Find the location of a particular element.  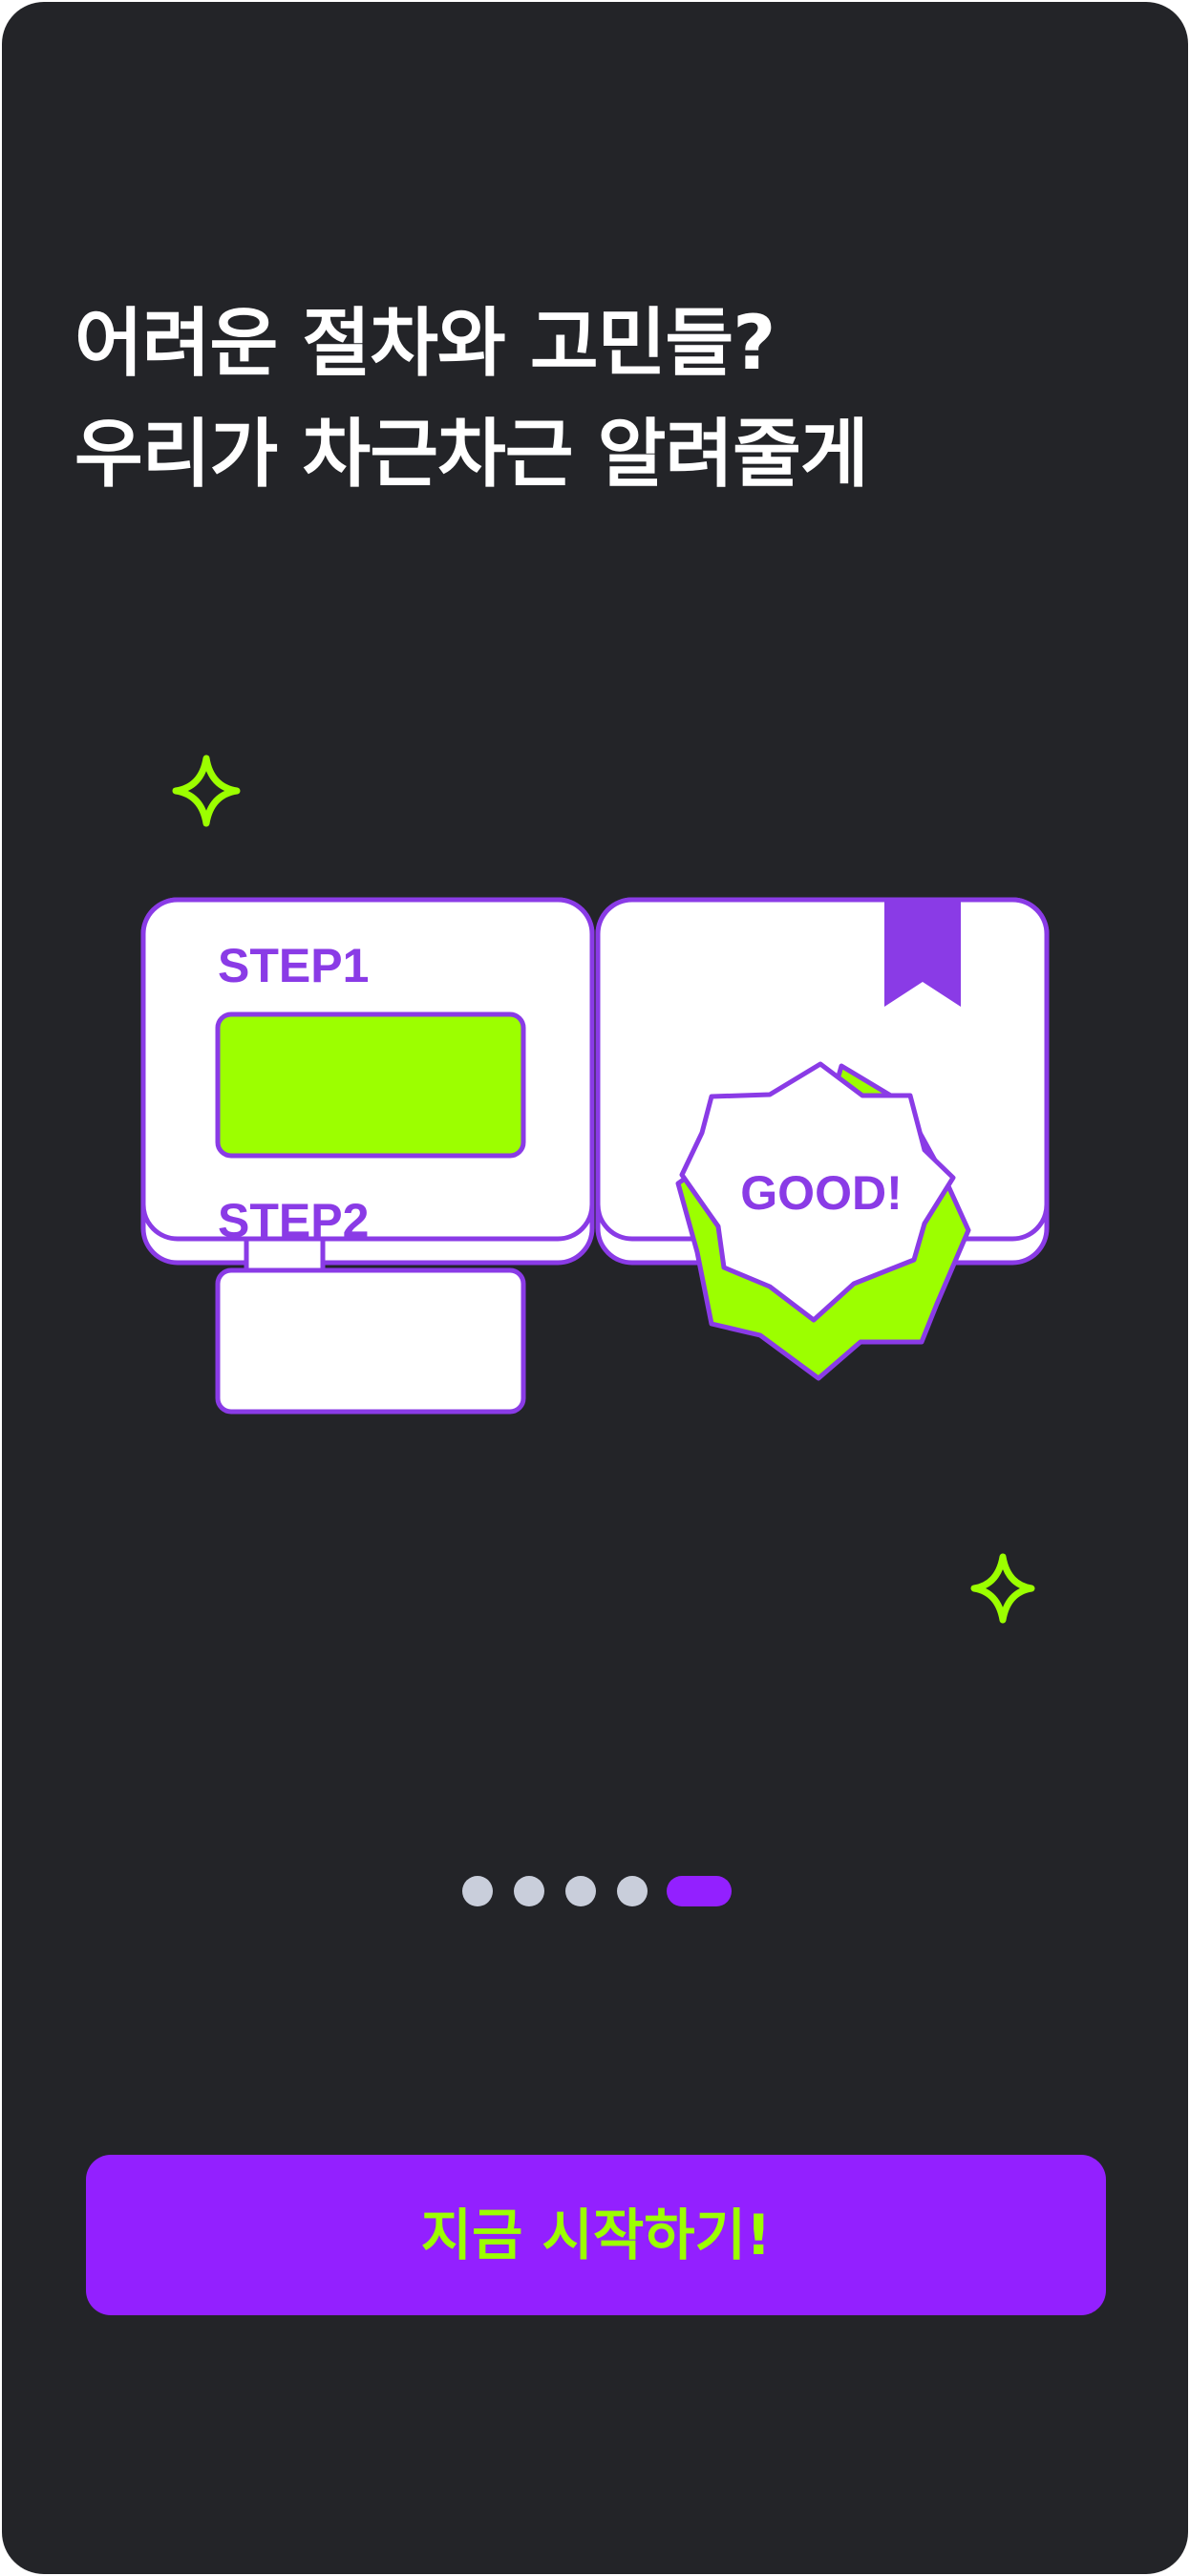

headline-line-1: 어려운 절차와 고민들? is located at coordinates (425, 344).